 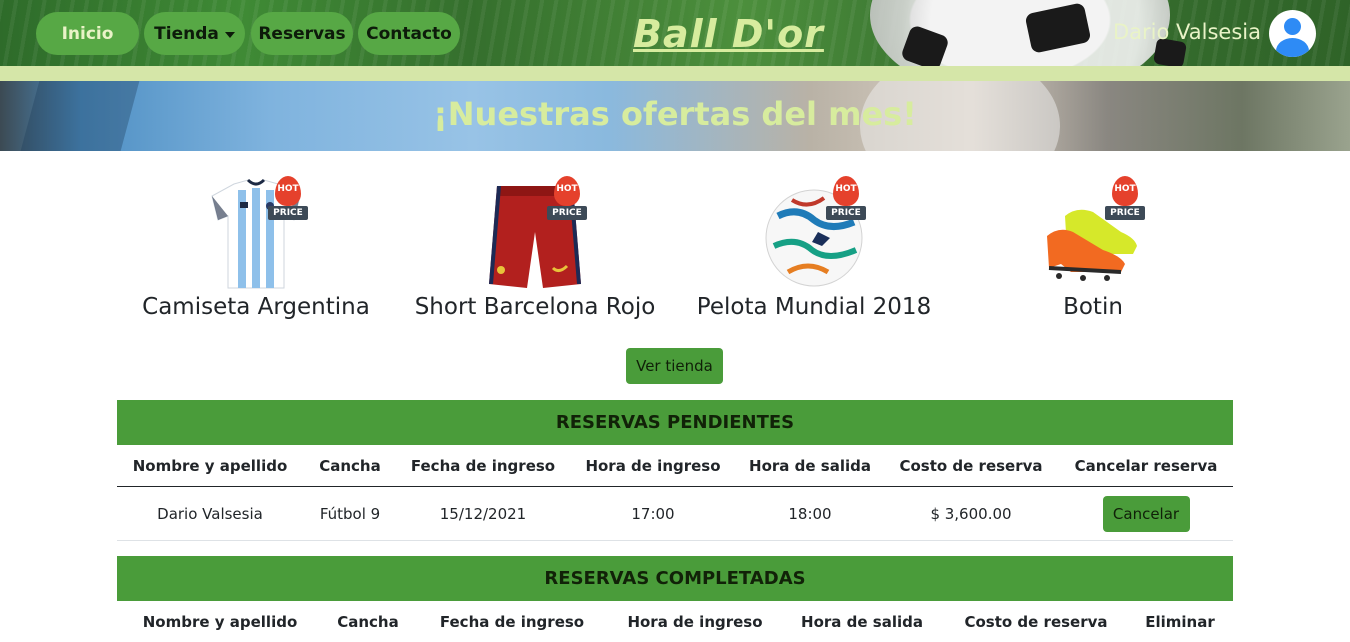 What do you see at coordinates (1146, 465) in the screenshot?
I see `column-header: Cancelar reserva` at bounding box center [1146, 465].